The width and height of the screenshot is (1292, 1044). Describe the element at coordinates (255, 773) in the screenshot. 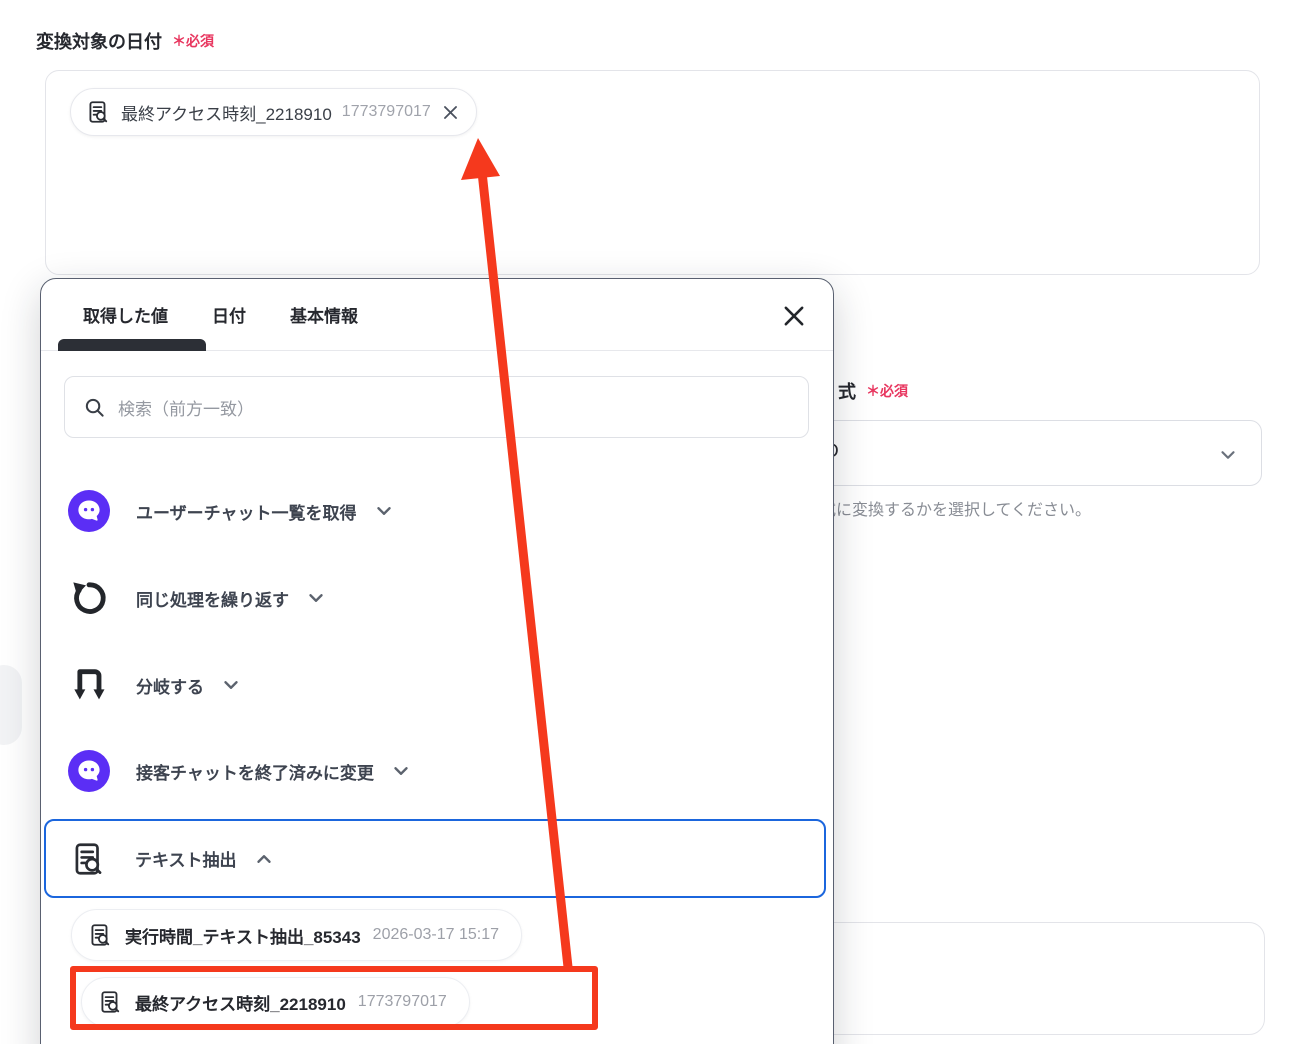

I see `action-label: 接客チャットを終了済みに変更` at that location.